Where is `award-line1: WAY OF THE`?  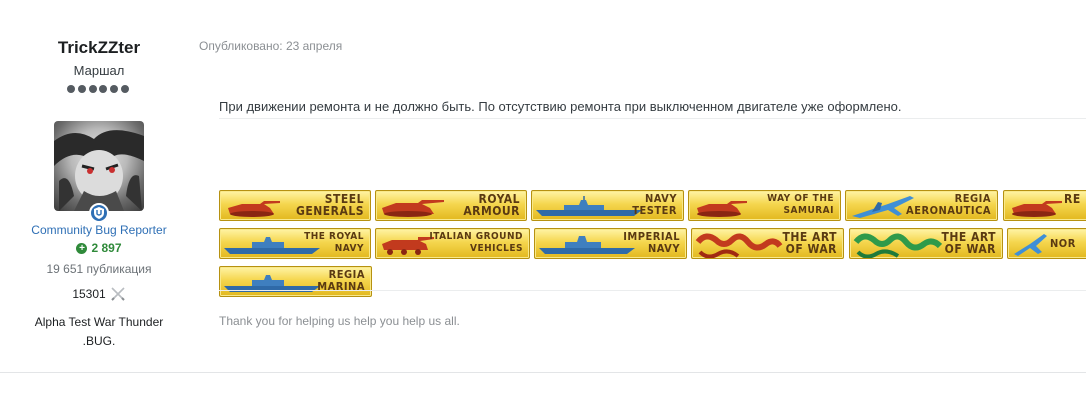
award-line1: WAY OF THE is located at coordinates (800, 198).